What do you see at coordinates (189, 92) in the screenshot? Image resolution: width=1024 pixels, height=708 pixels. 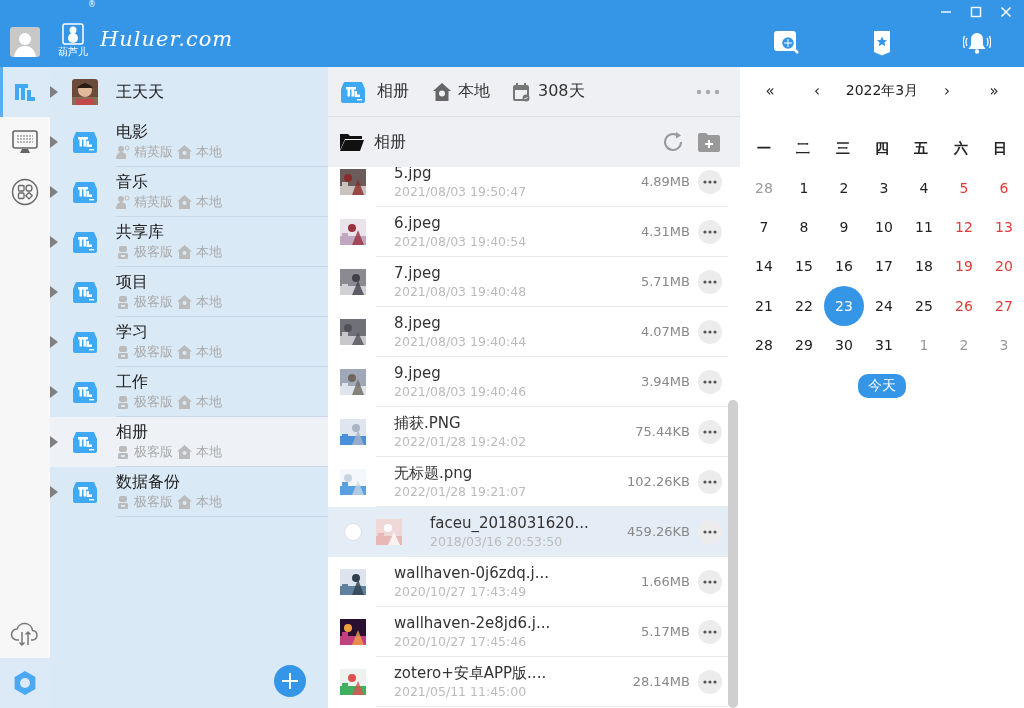 I see `tree-item: 王天天` at bounding box center [189, 92].